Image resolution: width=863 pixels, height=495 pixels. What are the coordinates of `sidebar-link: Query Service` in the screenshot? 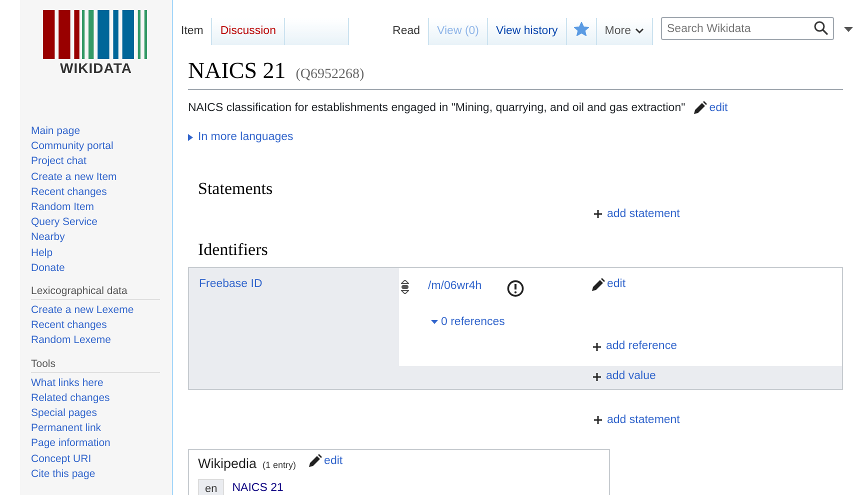 It's located at (101, 222).